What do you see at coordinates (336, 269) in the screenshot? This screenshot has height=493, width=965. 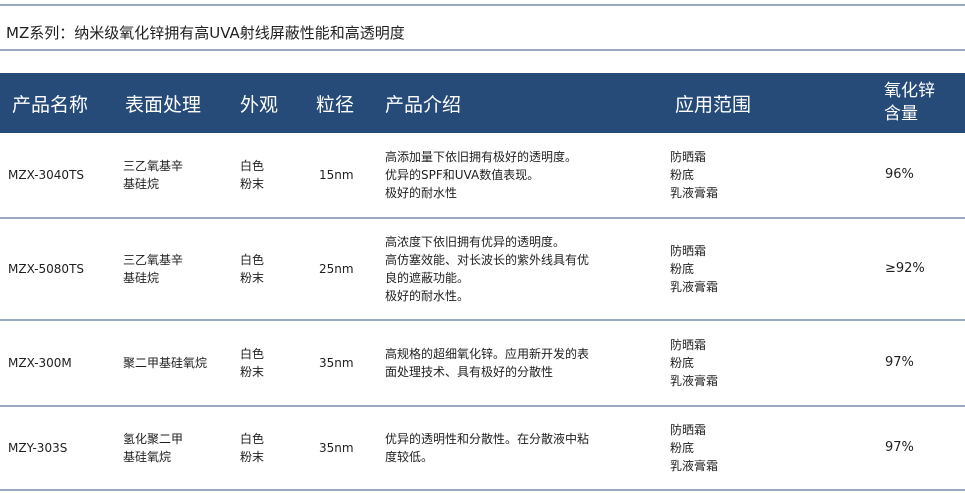 I see `particle-size-cell: 25nm` at bounding box center [336, 269].